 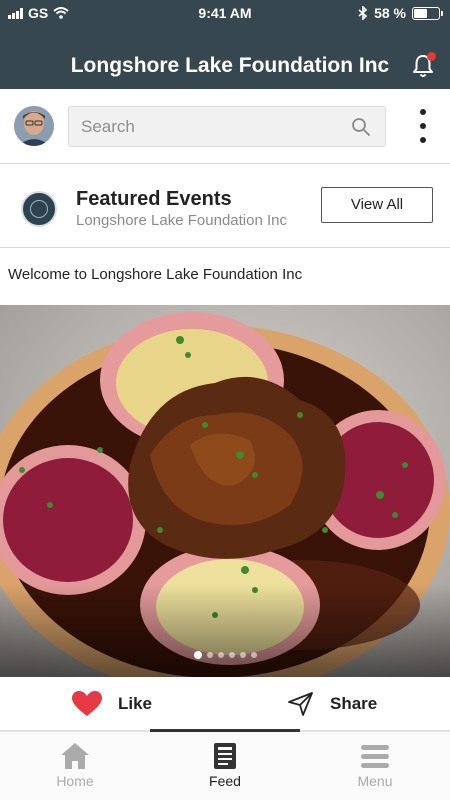 What do you see at coordinates (390, 13) in the screenshot?
I see `battery-percent: 58 %` at bounding box center [390, 13].